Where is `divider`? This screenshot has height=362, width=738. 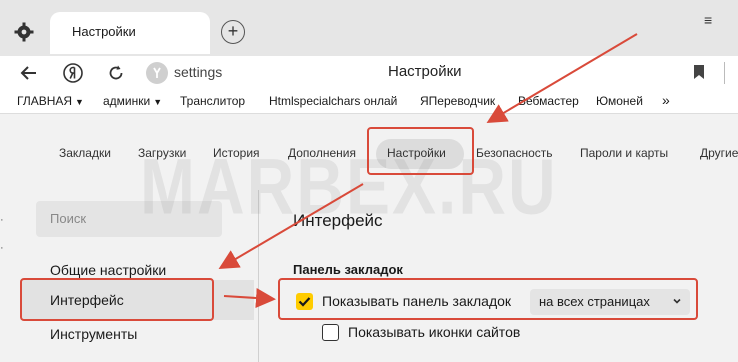
divider is located at coordinates (724, 73).